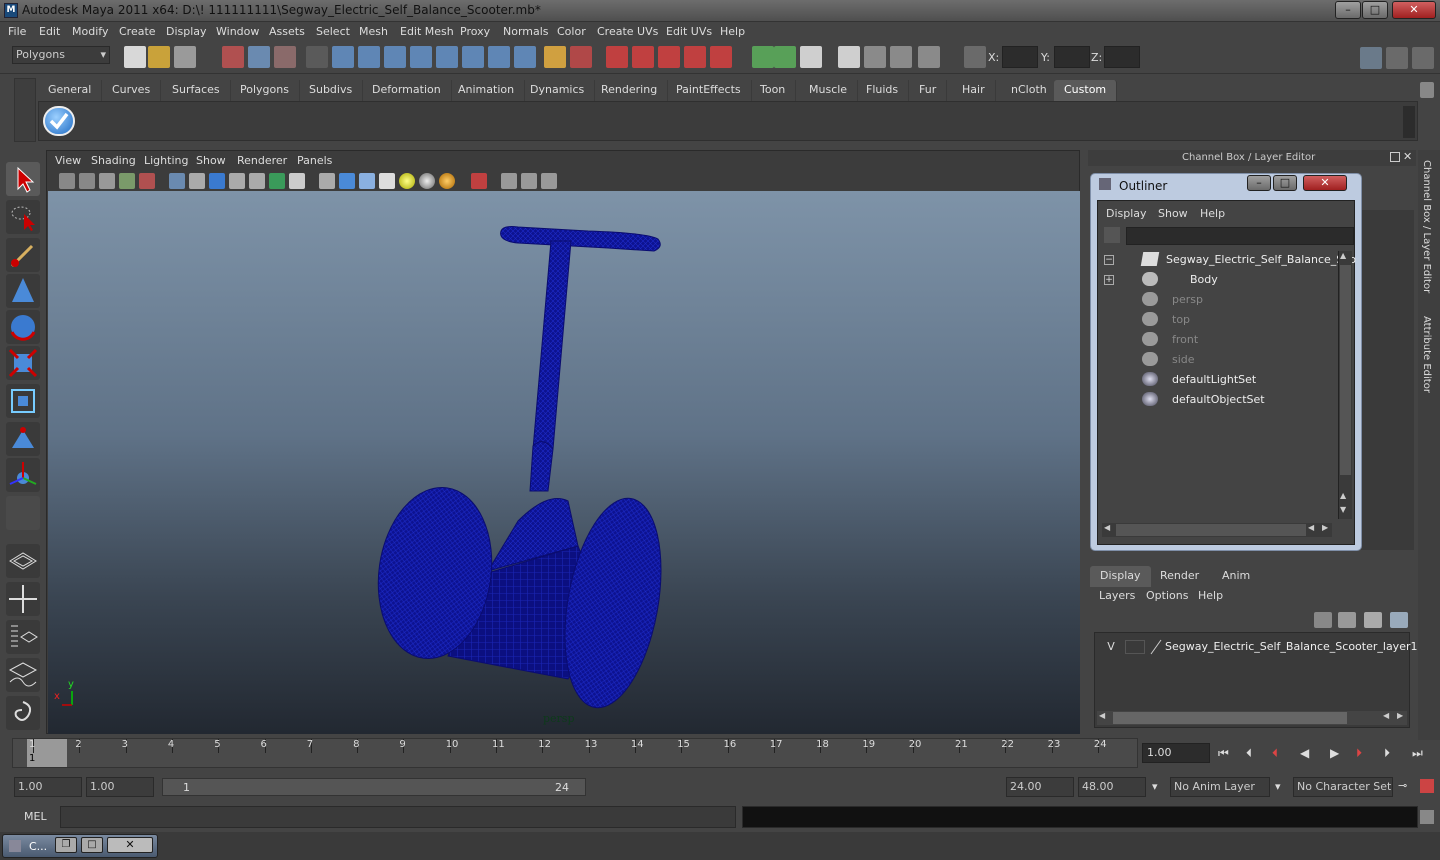 This screenshot has width=1440, height=860. I want to click on layer-tab-anim: Anim, so click(1236, 576).